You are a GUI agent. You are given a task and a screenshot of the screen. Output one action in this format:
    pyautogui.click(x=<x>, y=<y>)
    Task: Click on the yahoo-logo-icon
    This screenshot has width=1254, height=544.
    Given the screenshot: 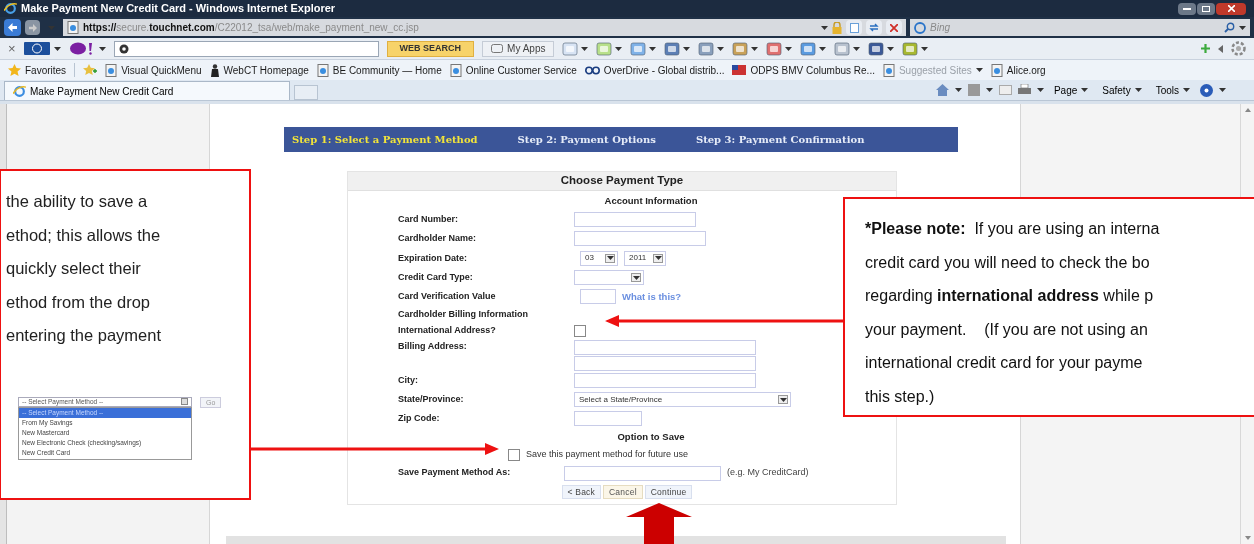 What is the action you would take?
    pyautogui.click(x=81, y=48)
    